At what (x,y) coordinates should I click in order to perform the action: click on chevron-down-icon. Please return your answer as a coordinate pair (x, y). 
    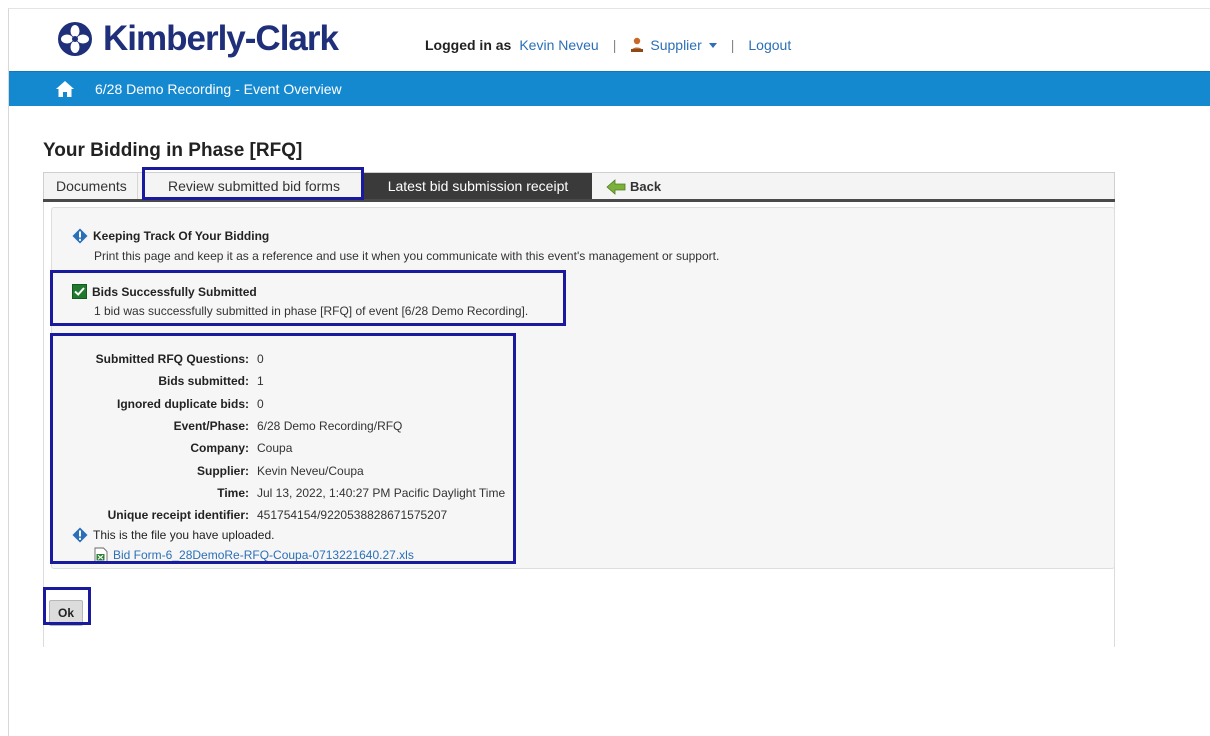
    Looking at the image, I should click on (712, 45).